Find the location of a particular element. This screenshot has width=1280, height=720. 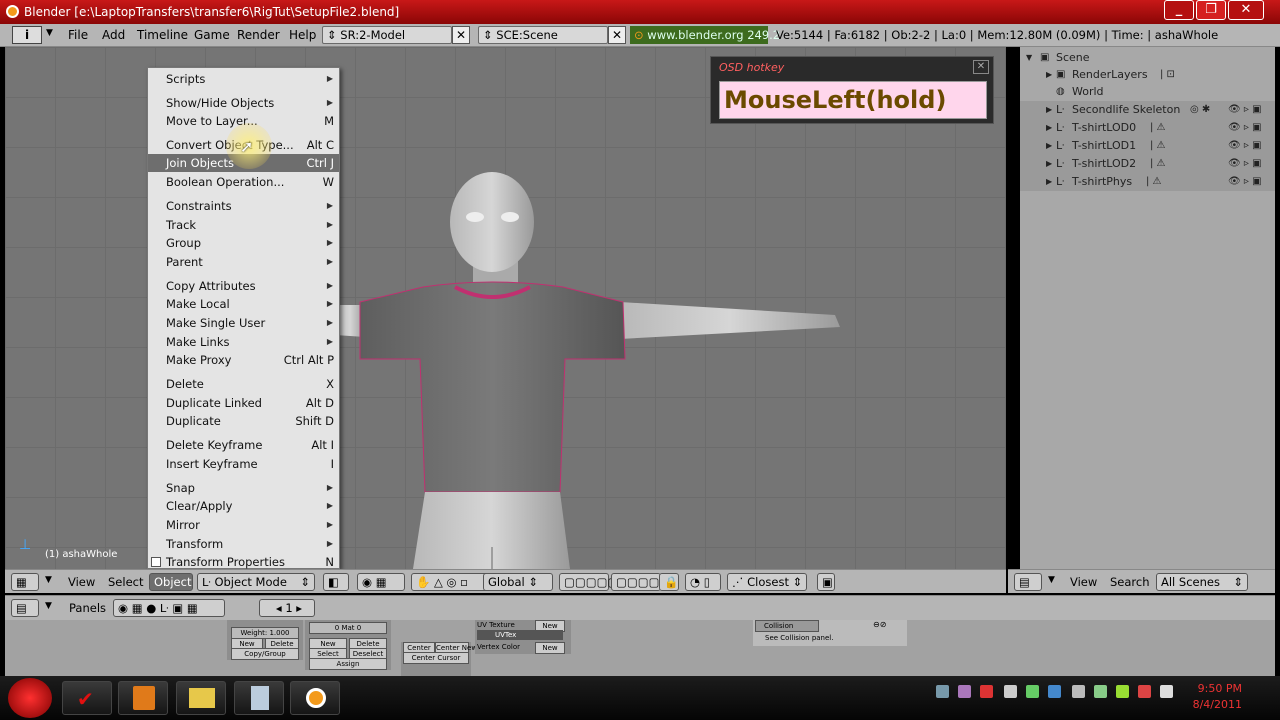

context-icons: ◉ ▦ ● ᒷ ▣ ▦ is located at coordinates (169, 608).